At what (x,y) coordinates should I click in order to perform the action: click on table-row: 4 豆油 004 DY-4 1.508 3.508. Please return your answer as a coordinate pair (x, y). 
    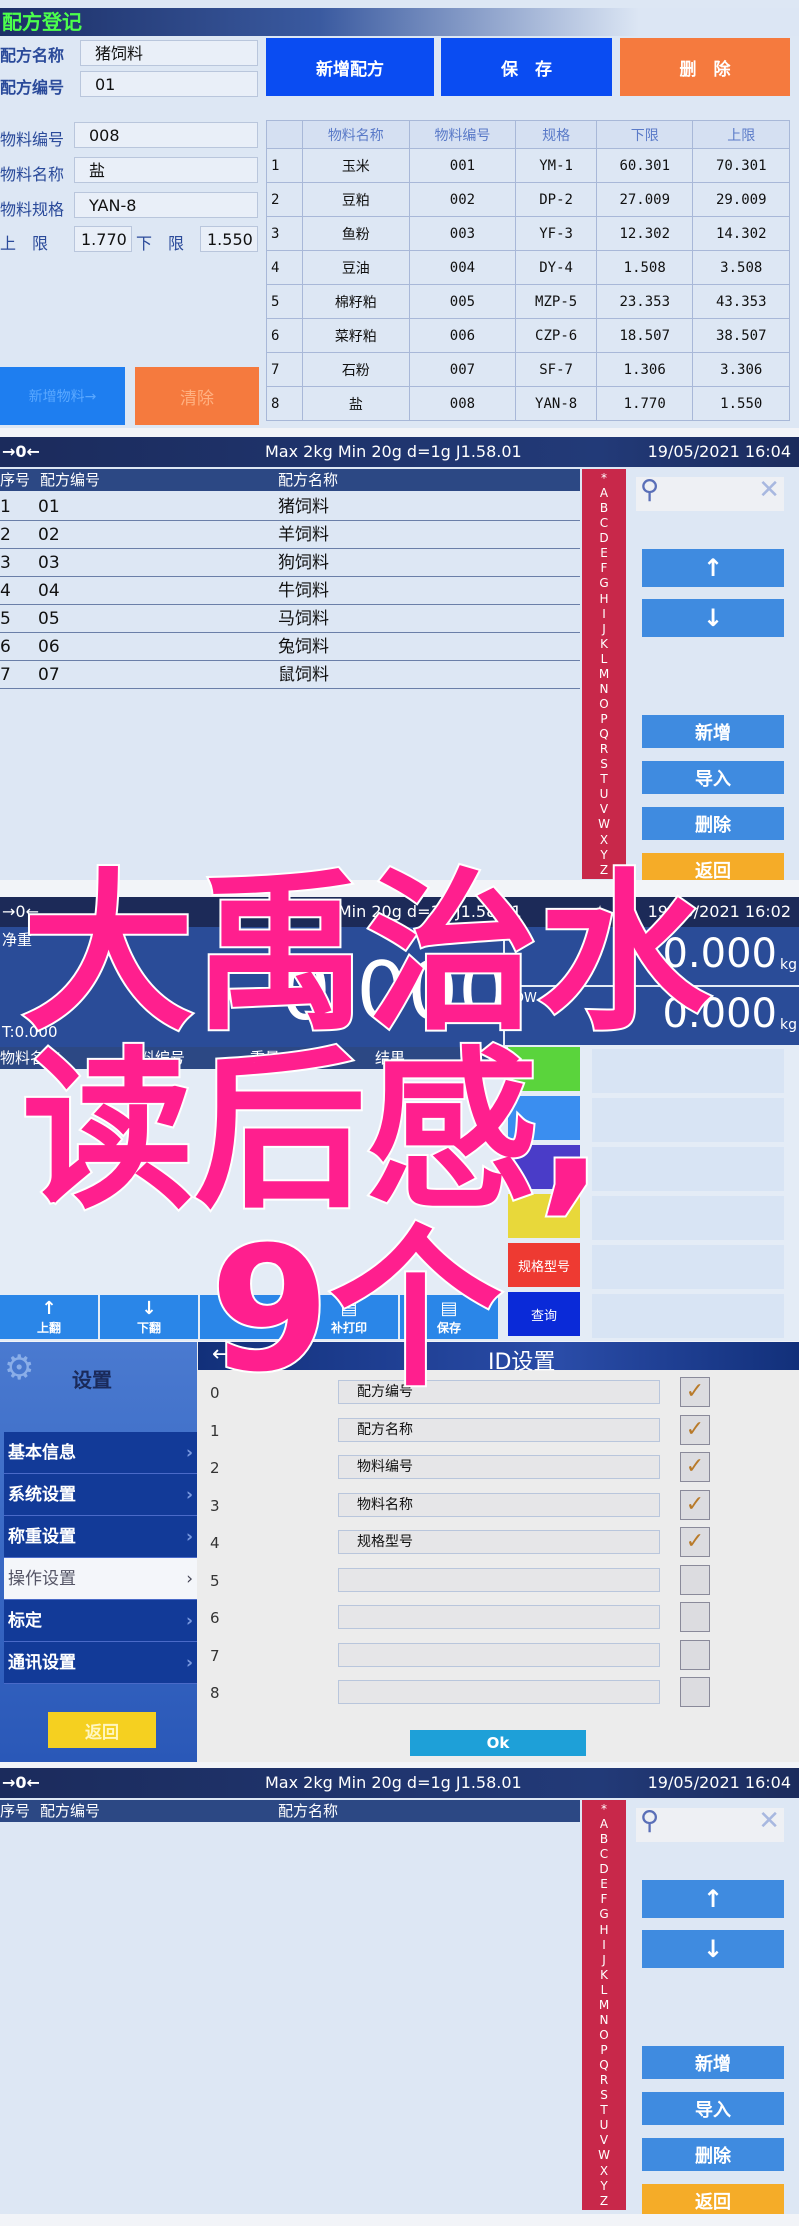
    Looking at the image, I should click on (528, 267).